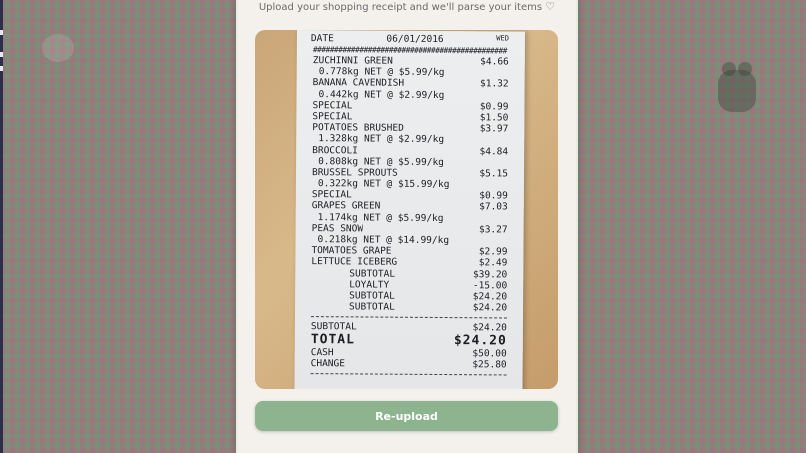 The height and width of the screenshot is (453, 806). What do you see at coordinates (550, 6) in the screenshot?
I see `heart-icon: ♡` at bounding box center [550, 6].